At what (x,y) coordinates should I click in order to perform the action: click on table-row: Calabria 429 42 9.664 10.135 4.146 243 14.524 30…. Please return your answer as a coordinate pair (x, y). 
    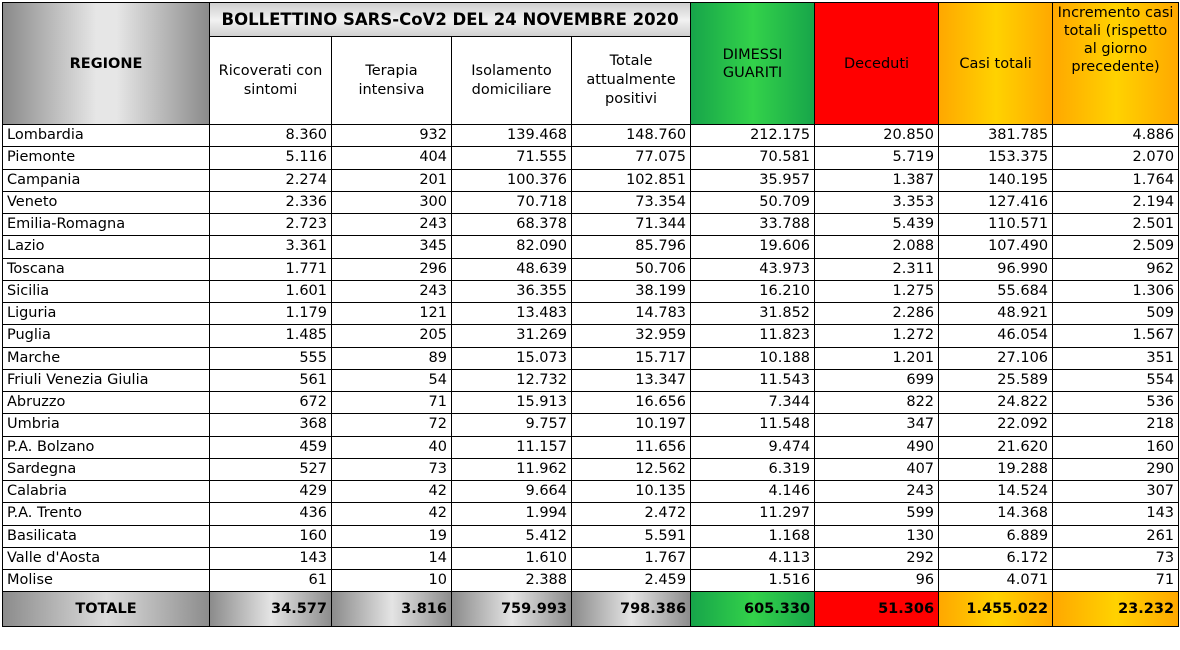
    Looking at the image, I should click on (591, 491).